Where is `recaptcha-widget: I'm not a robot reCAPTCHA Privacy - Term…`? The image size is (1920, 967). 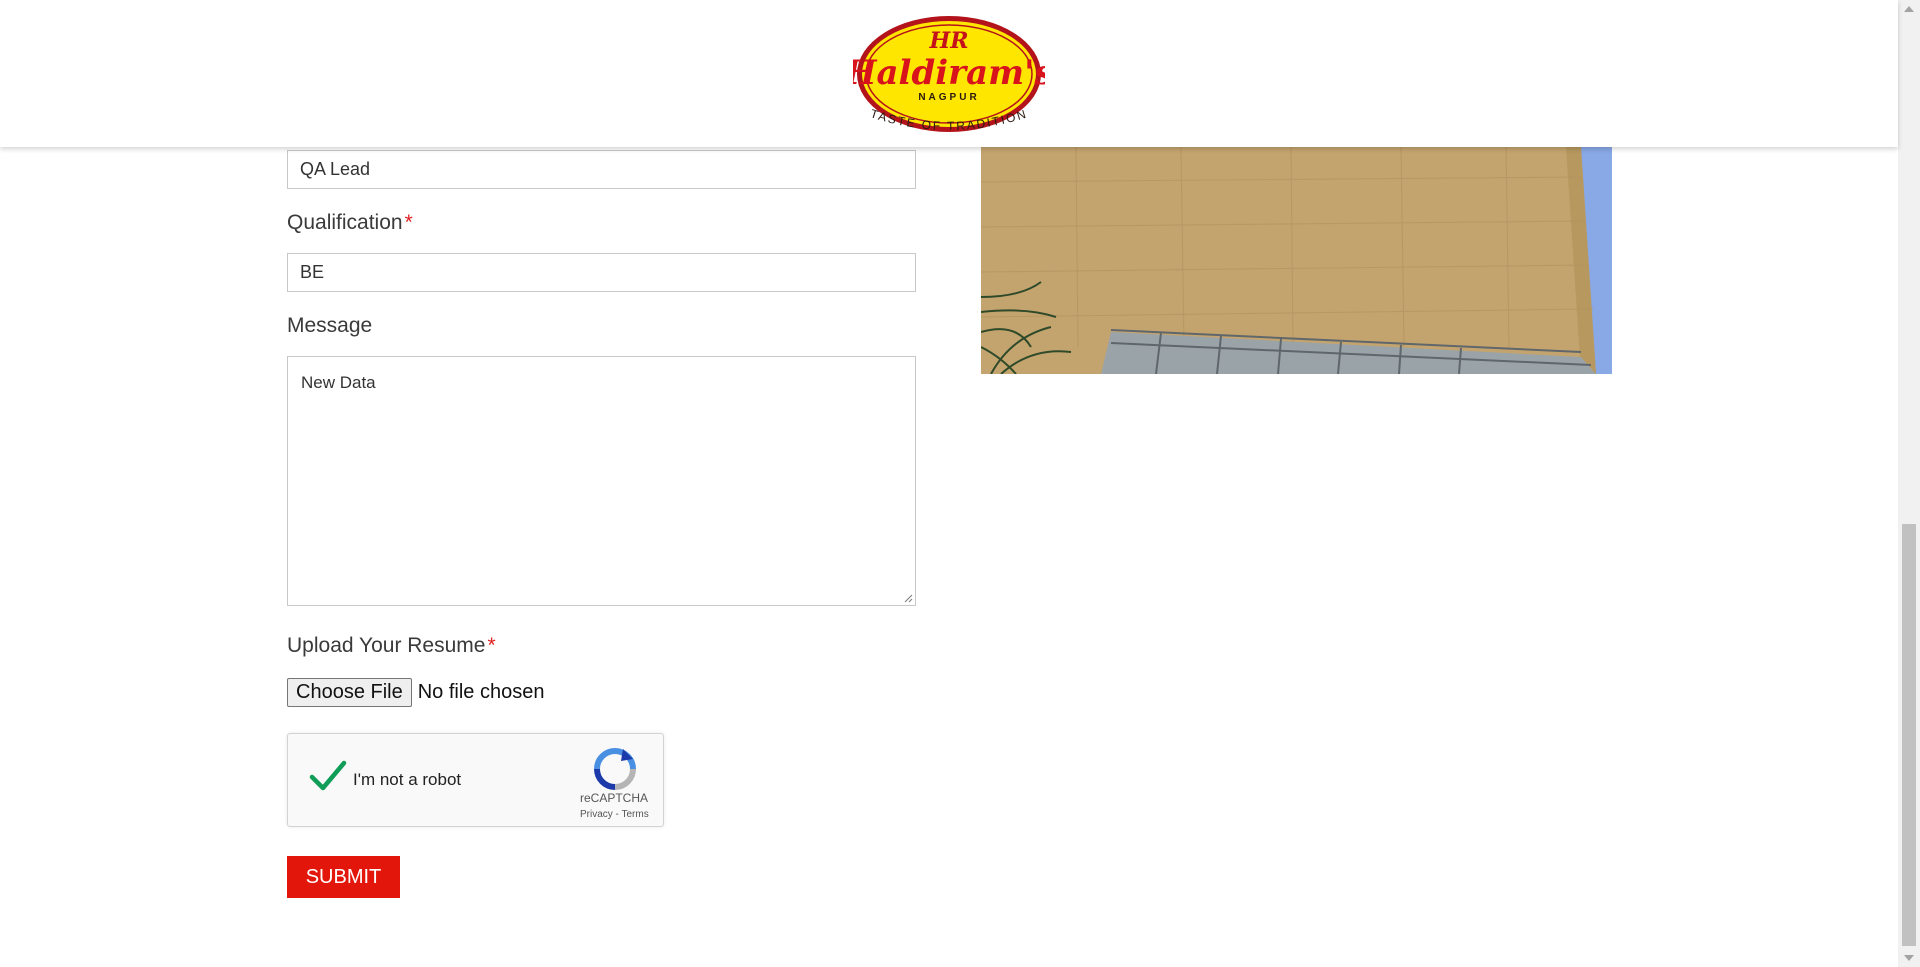 recaptcha-widget: I'm not a robot reCAPTCHA Privacy - Term… is located at coordinates (475, 780).